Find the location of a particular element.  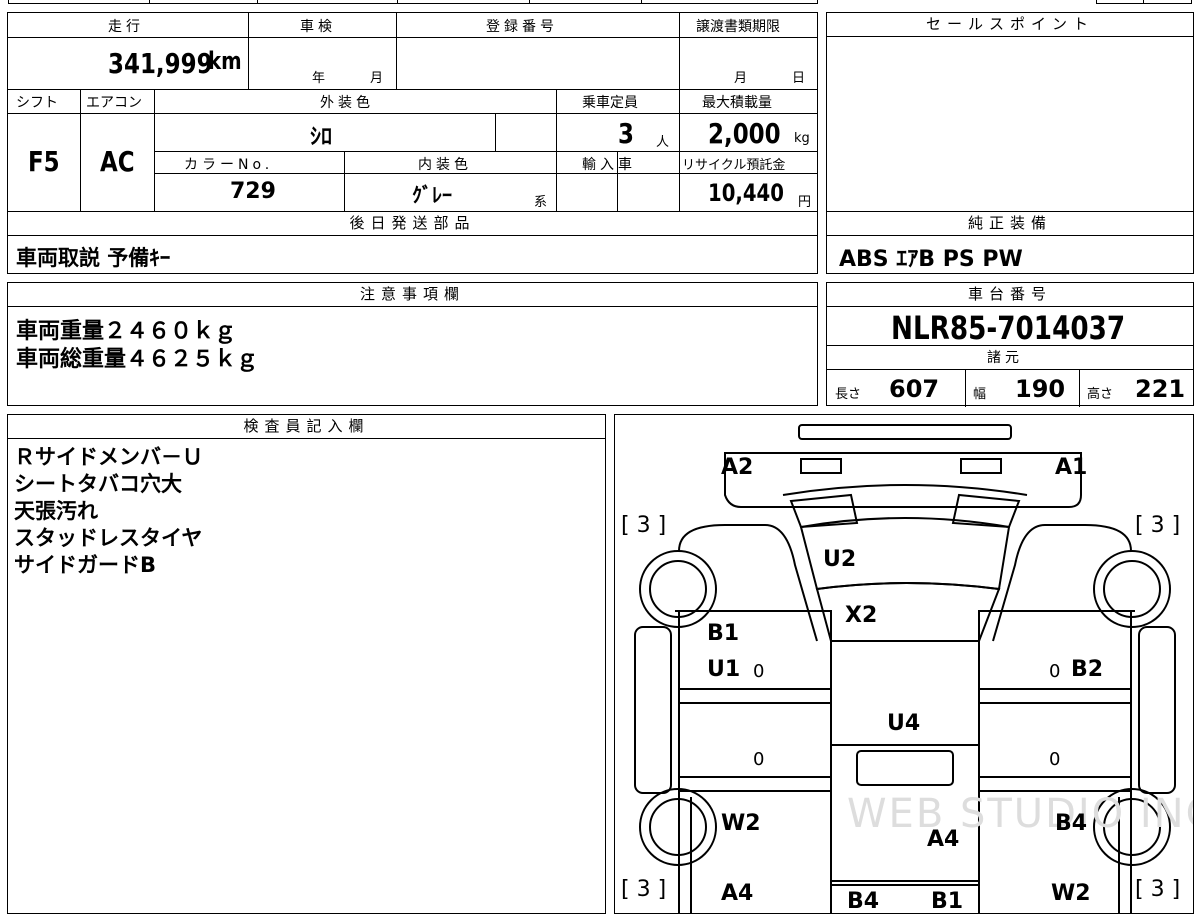

mark-b1: B1 is located at coordinates (723, 633).